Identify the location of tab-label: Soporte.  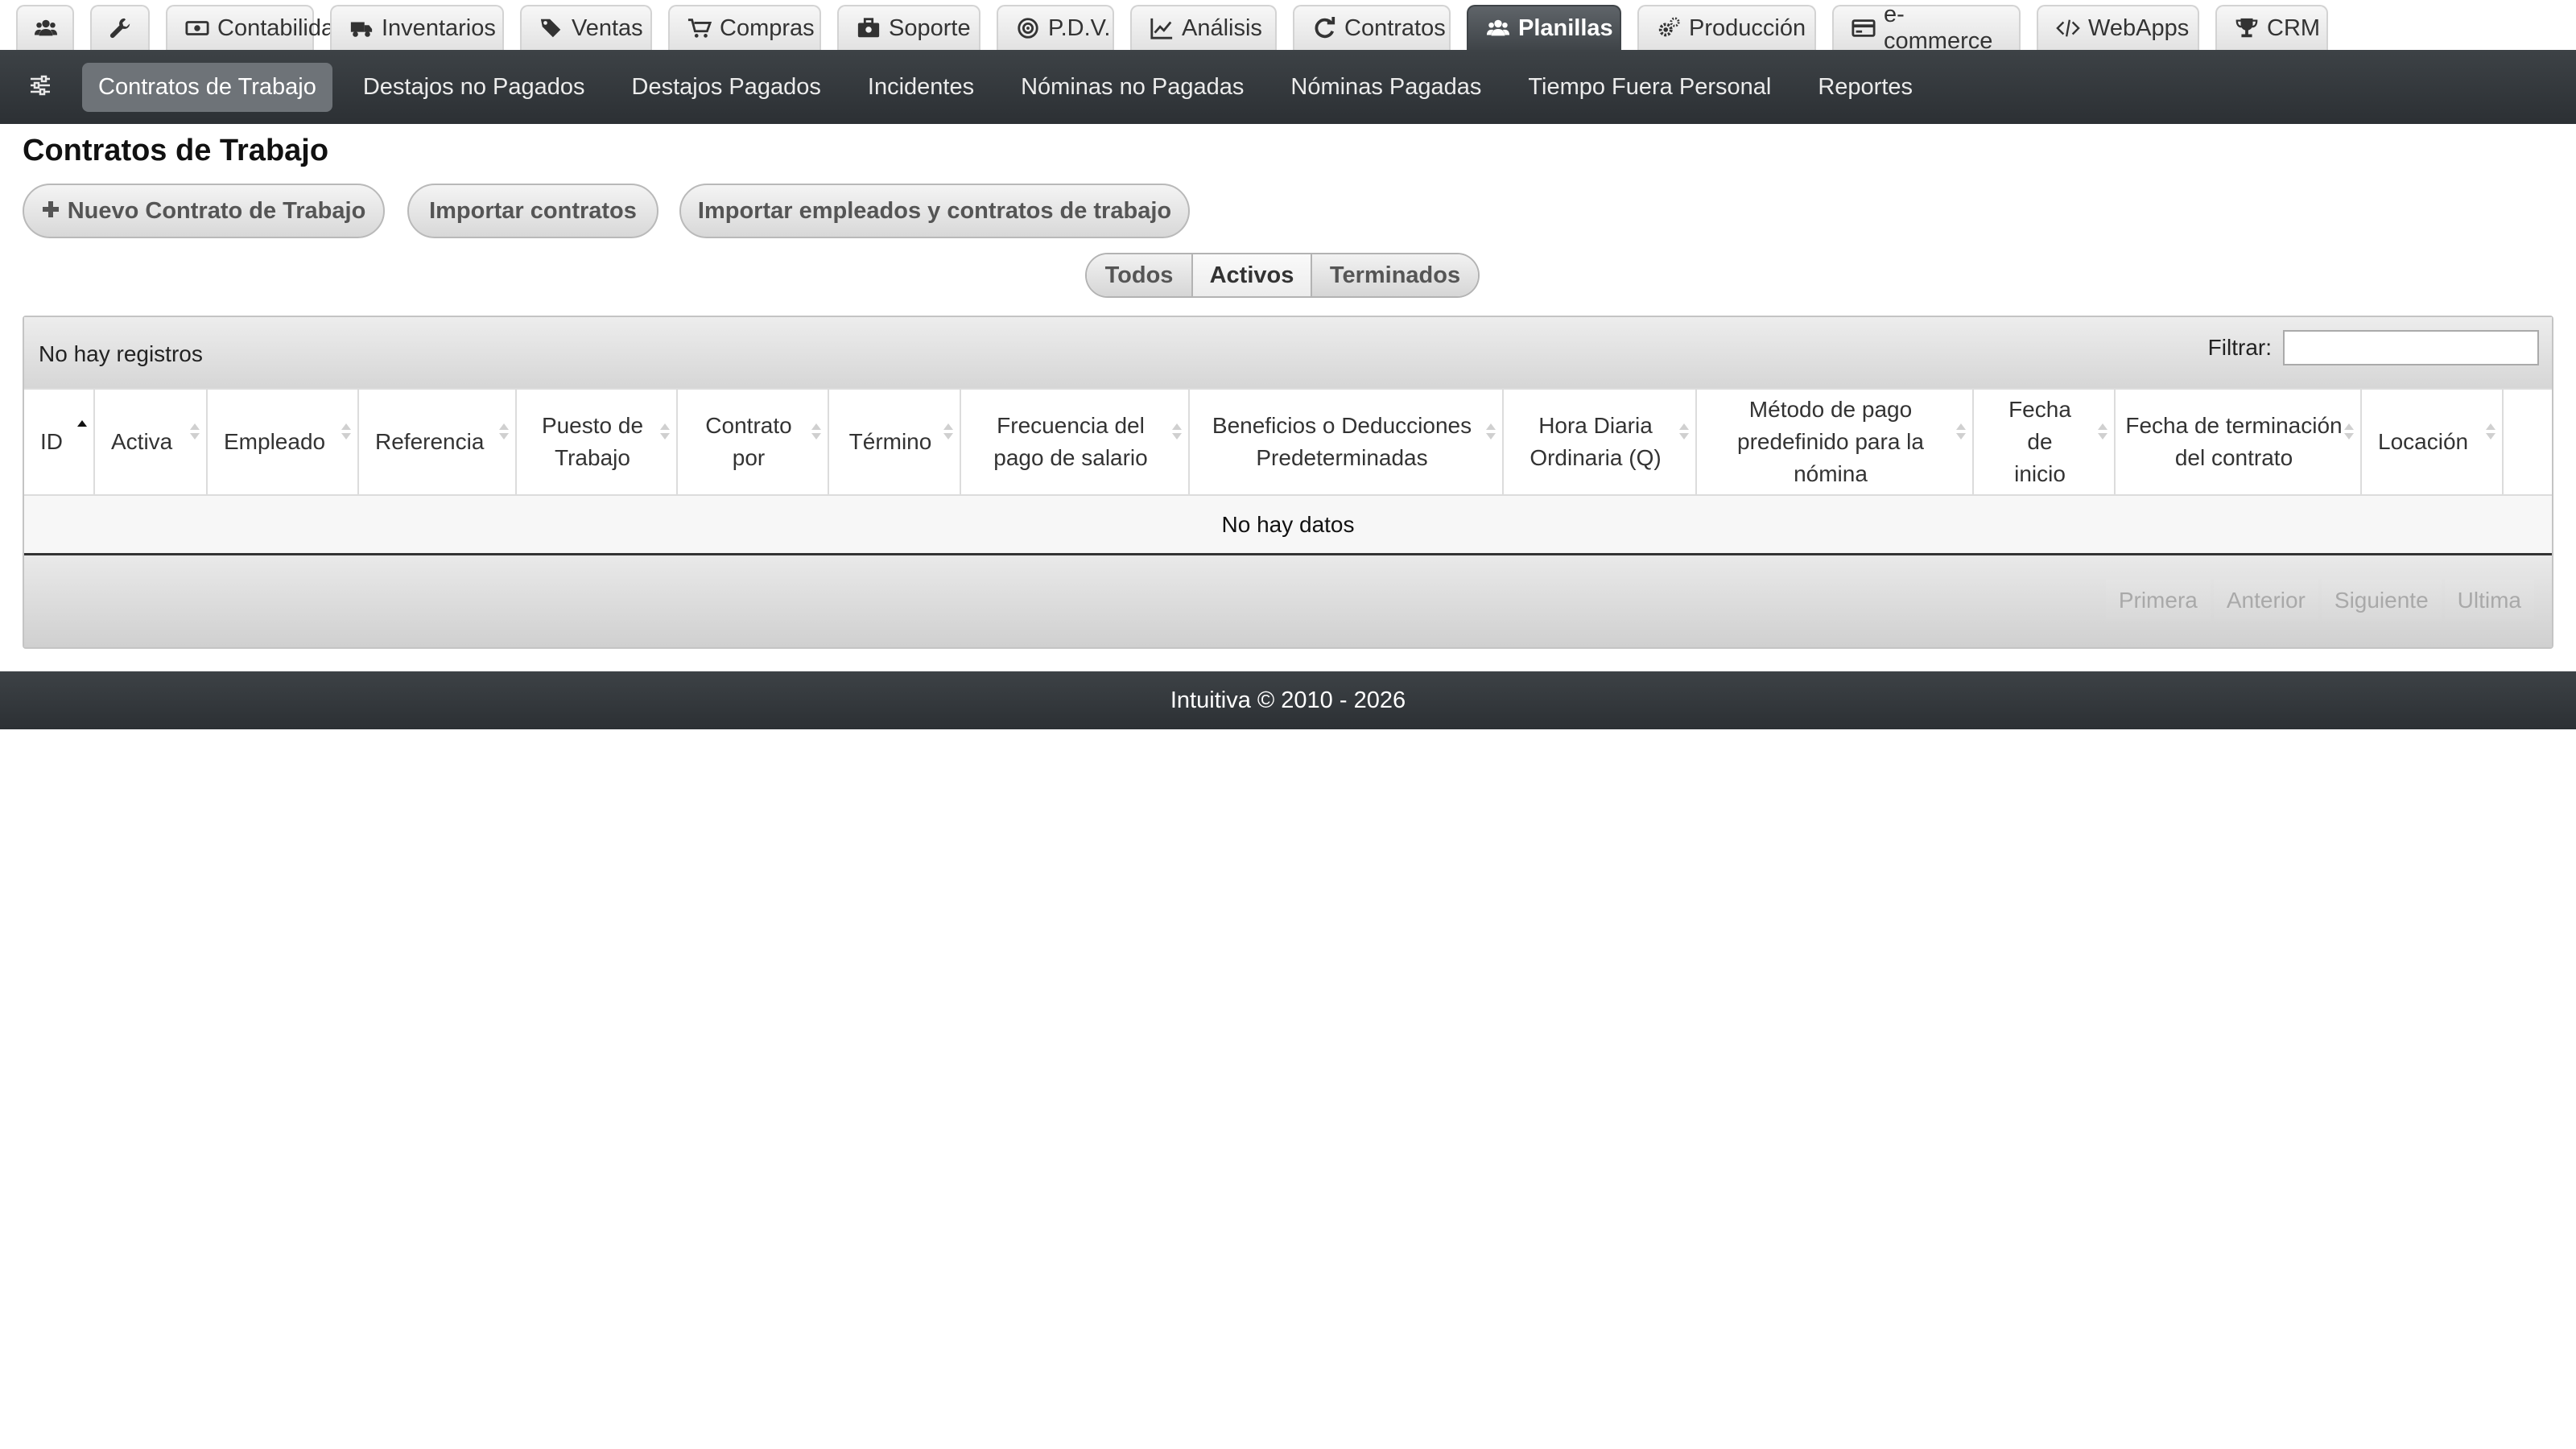
(930, 27).